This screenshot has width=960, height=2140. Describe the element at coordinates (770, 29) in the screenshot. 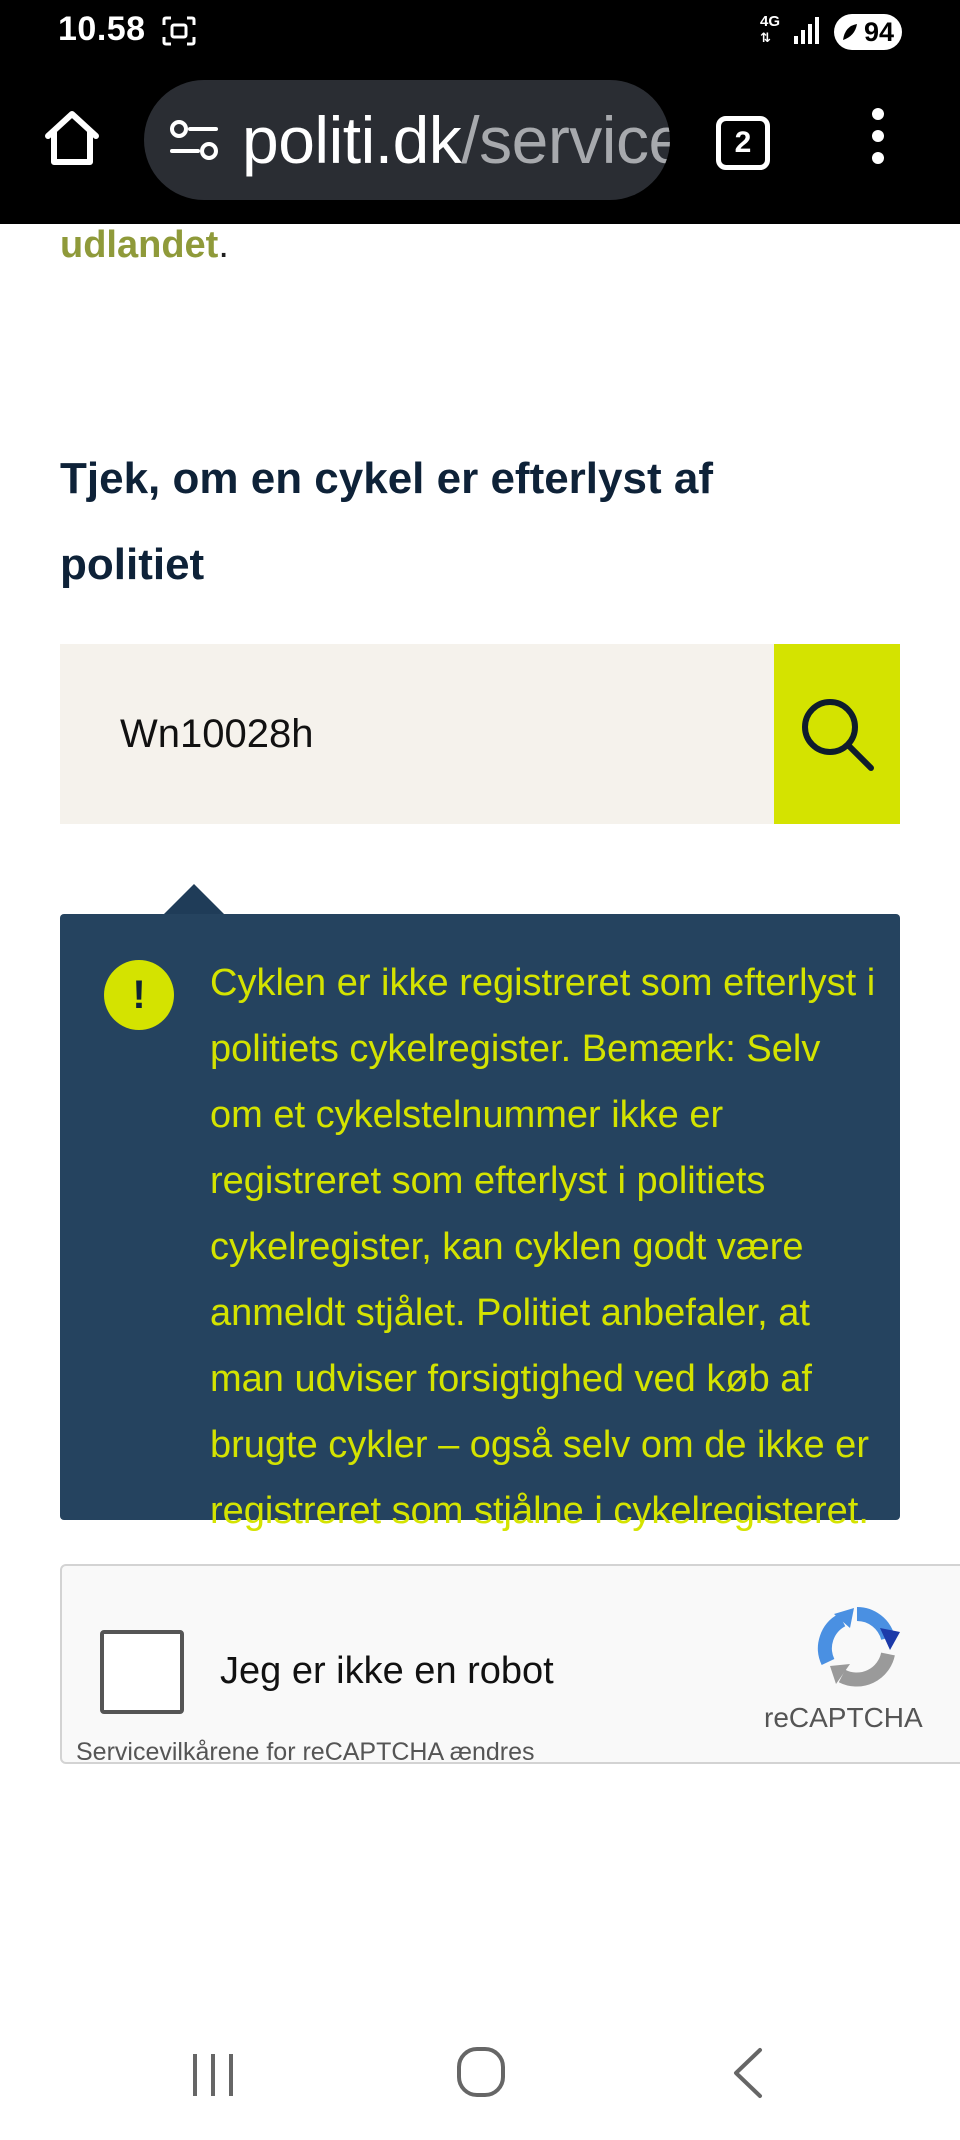

I see `network-type: 4G ⇅` at that location.